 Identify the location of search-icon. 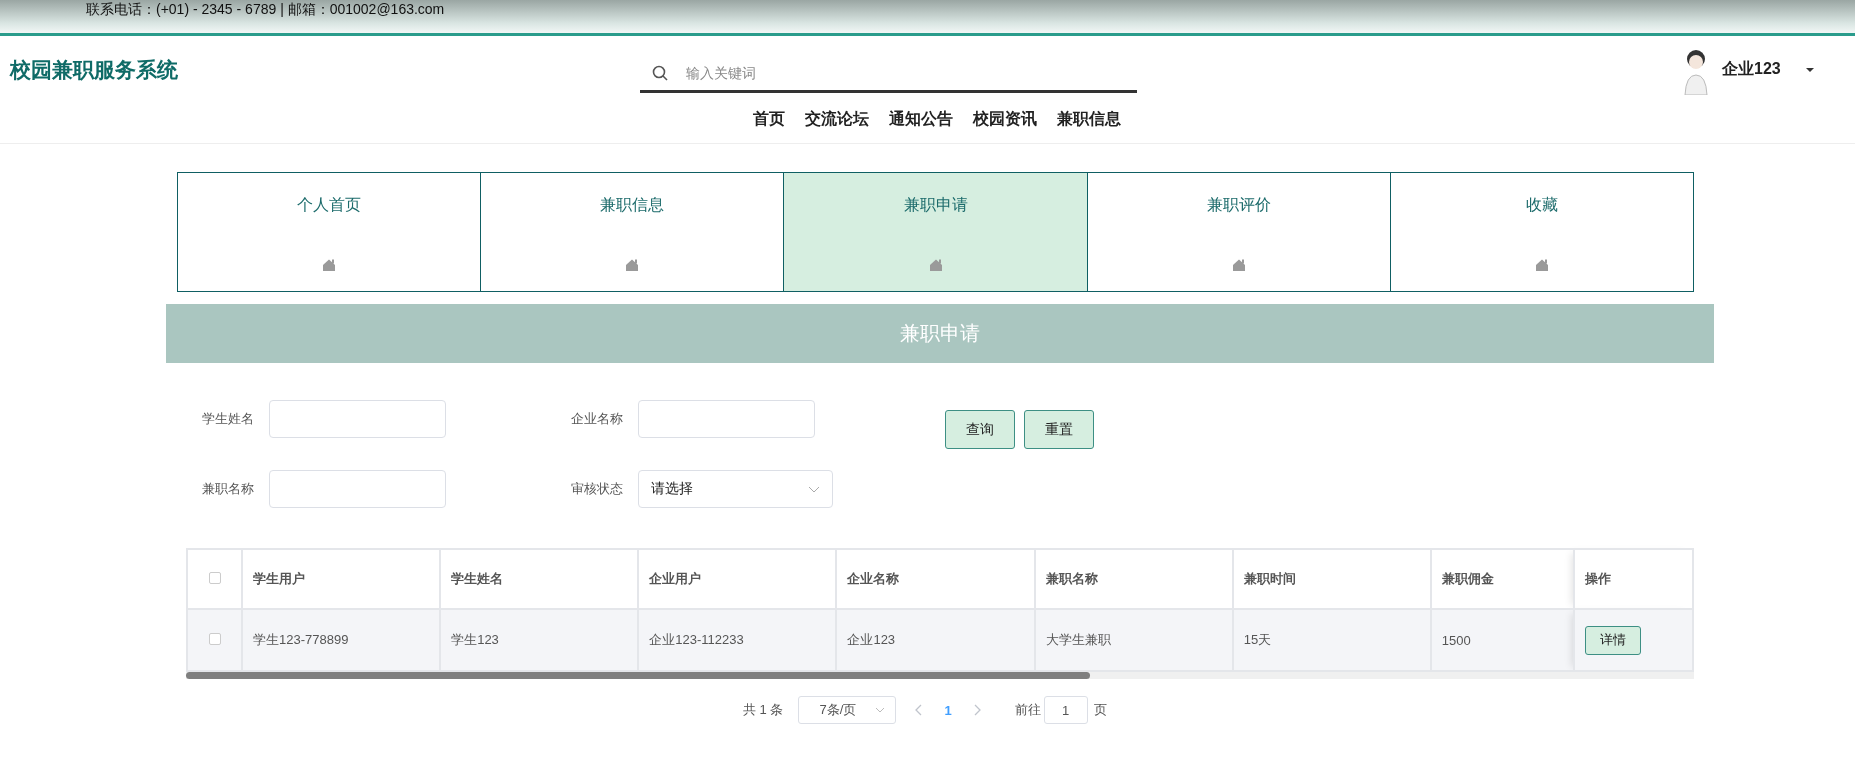
(660, 73).